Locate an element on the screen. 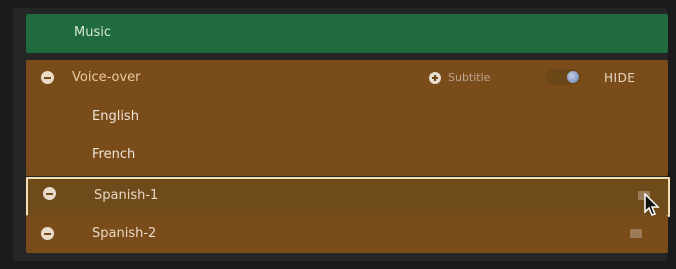 The image size is (676, 269). voice-over-label: Voice-over is located at coordinates (106, 77).